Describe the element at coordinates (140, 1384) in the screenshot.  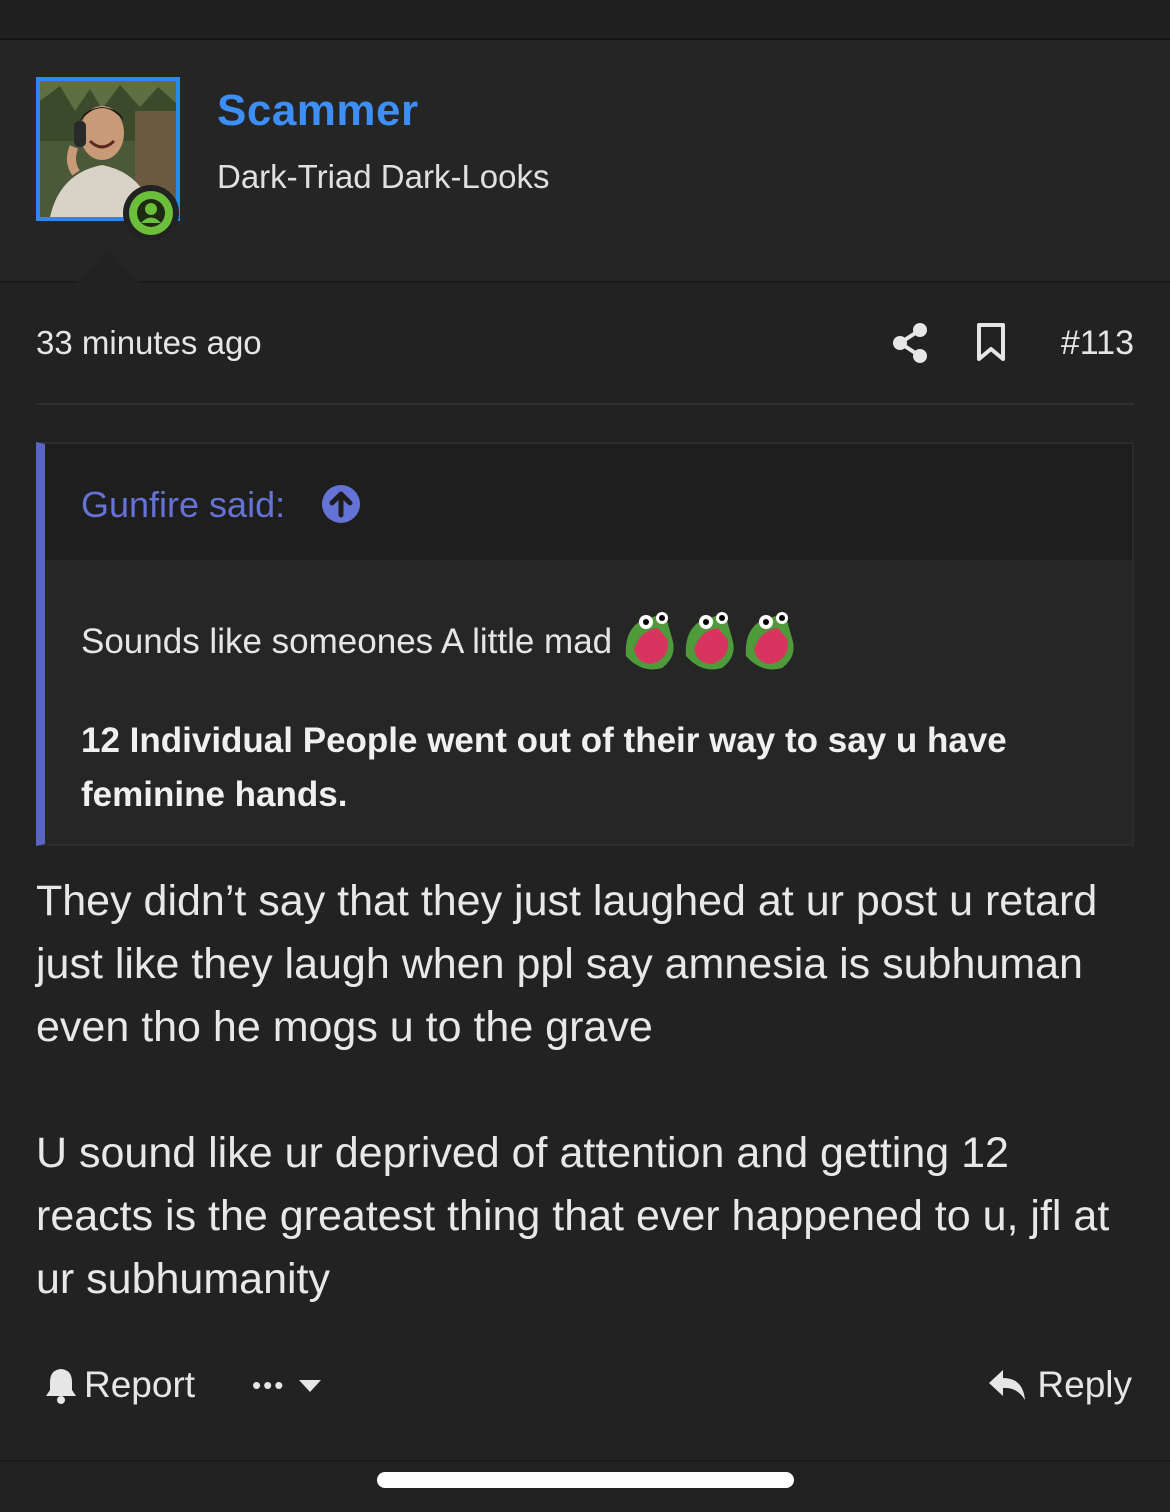
I see `report-label: Report` at that location.